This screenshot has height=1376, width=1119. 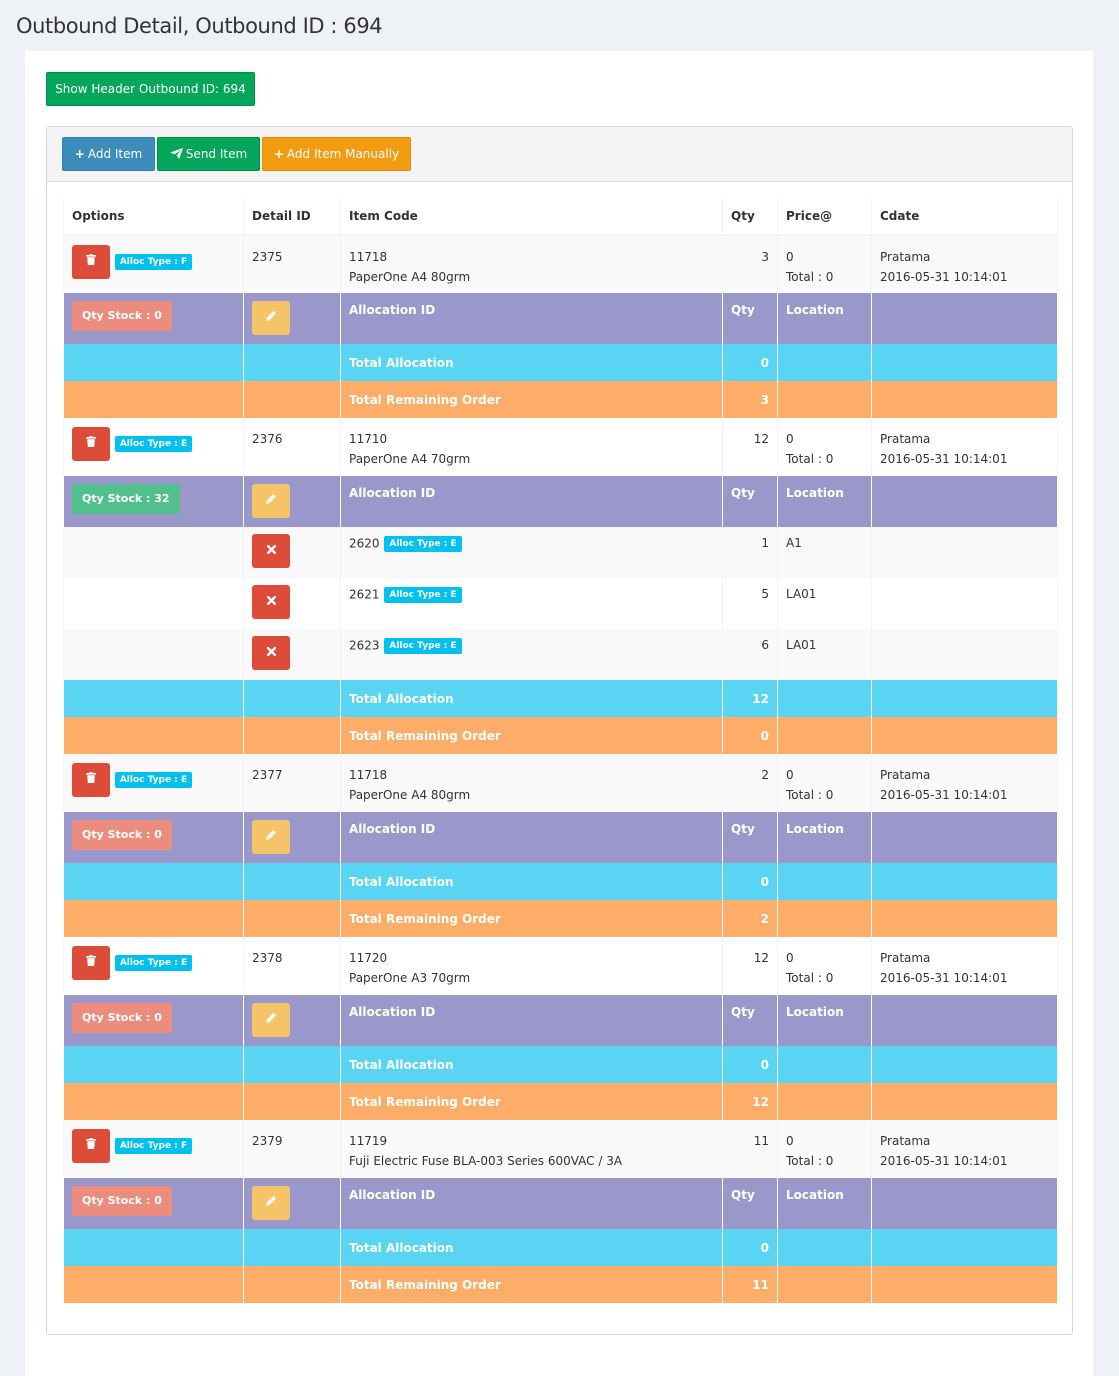 What do you see at coordinates (560, 918) in the screenshot?
I see `total-remaining-row: Total Remaining Order 2` at bounding box center [560, 918].